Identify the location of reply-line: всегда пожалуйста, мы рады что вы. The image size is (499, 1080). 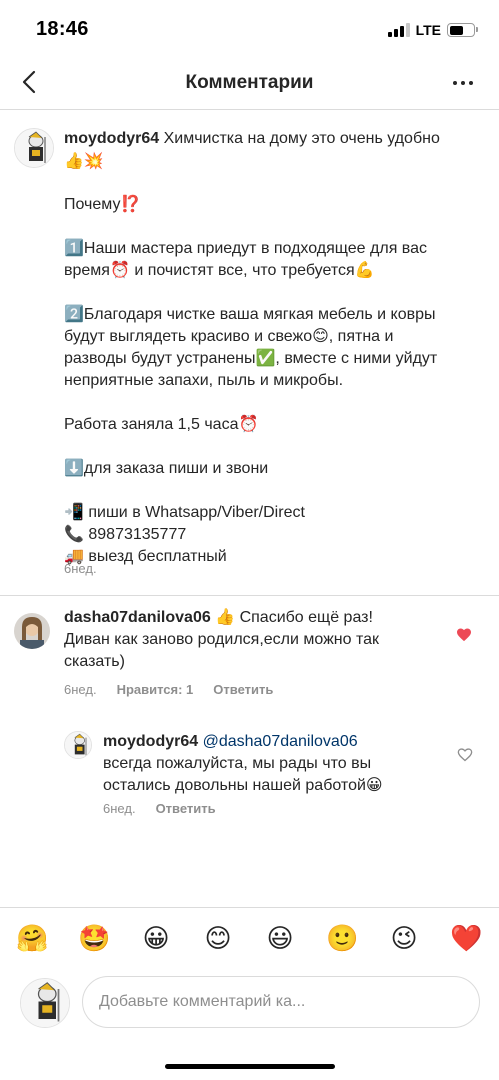
(237, 763).